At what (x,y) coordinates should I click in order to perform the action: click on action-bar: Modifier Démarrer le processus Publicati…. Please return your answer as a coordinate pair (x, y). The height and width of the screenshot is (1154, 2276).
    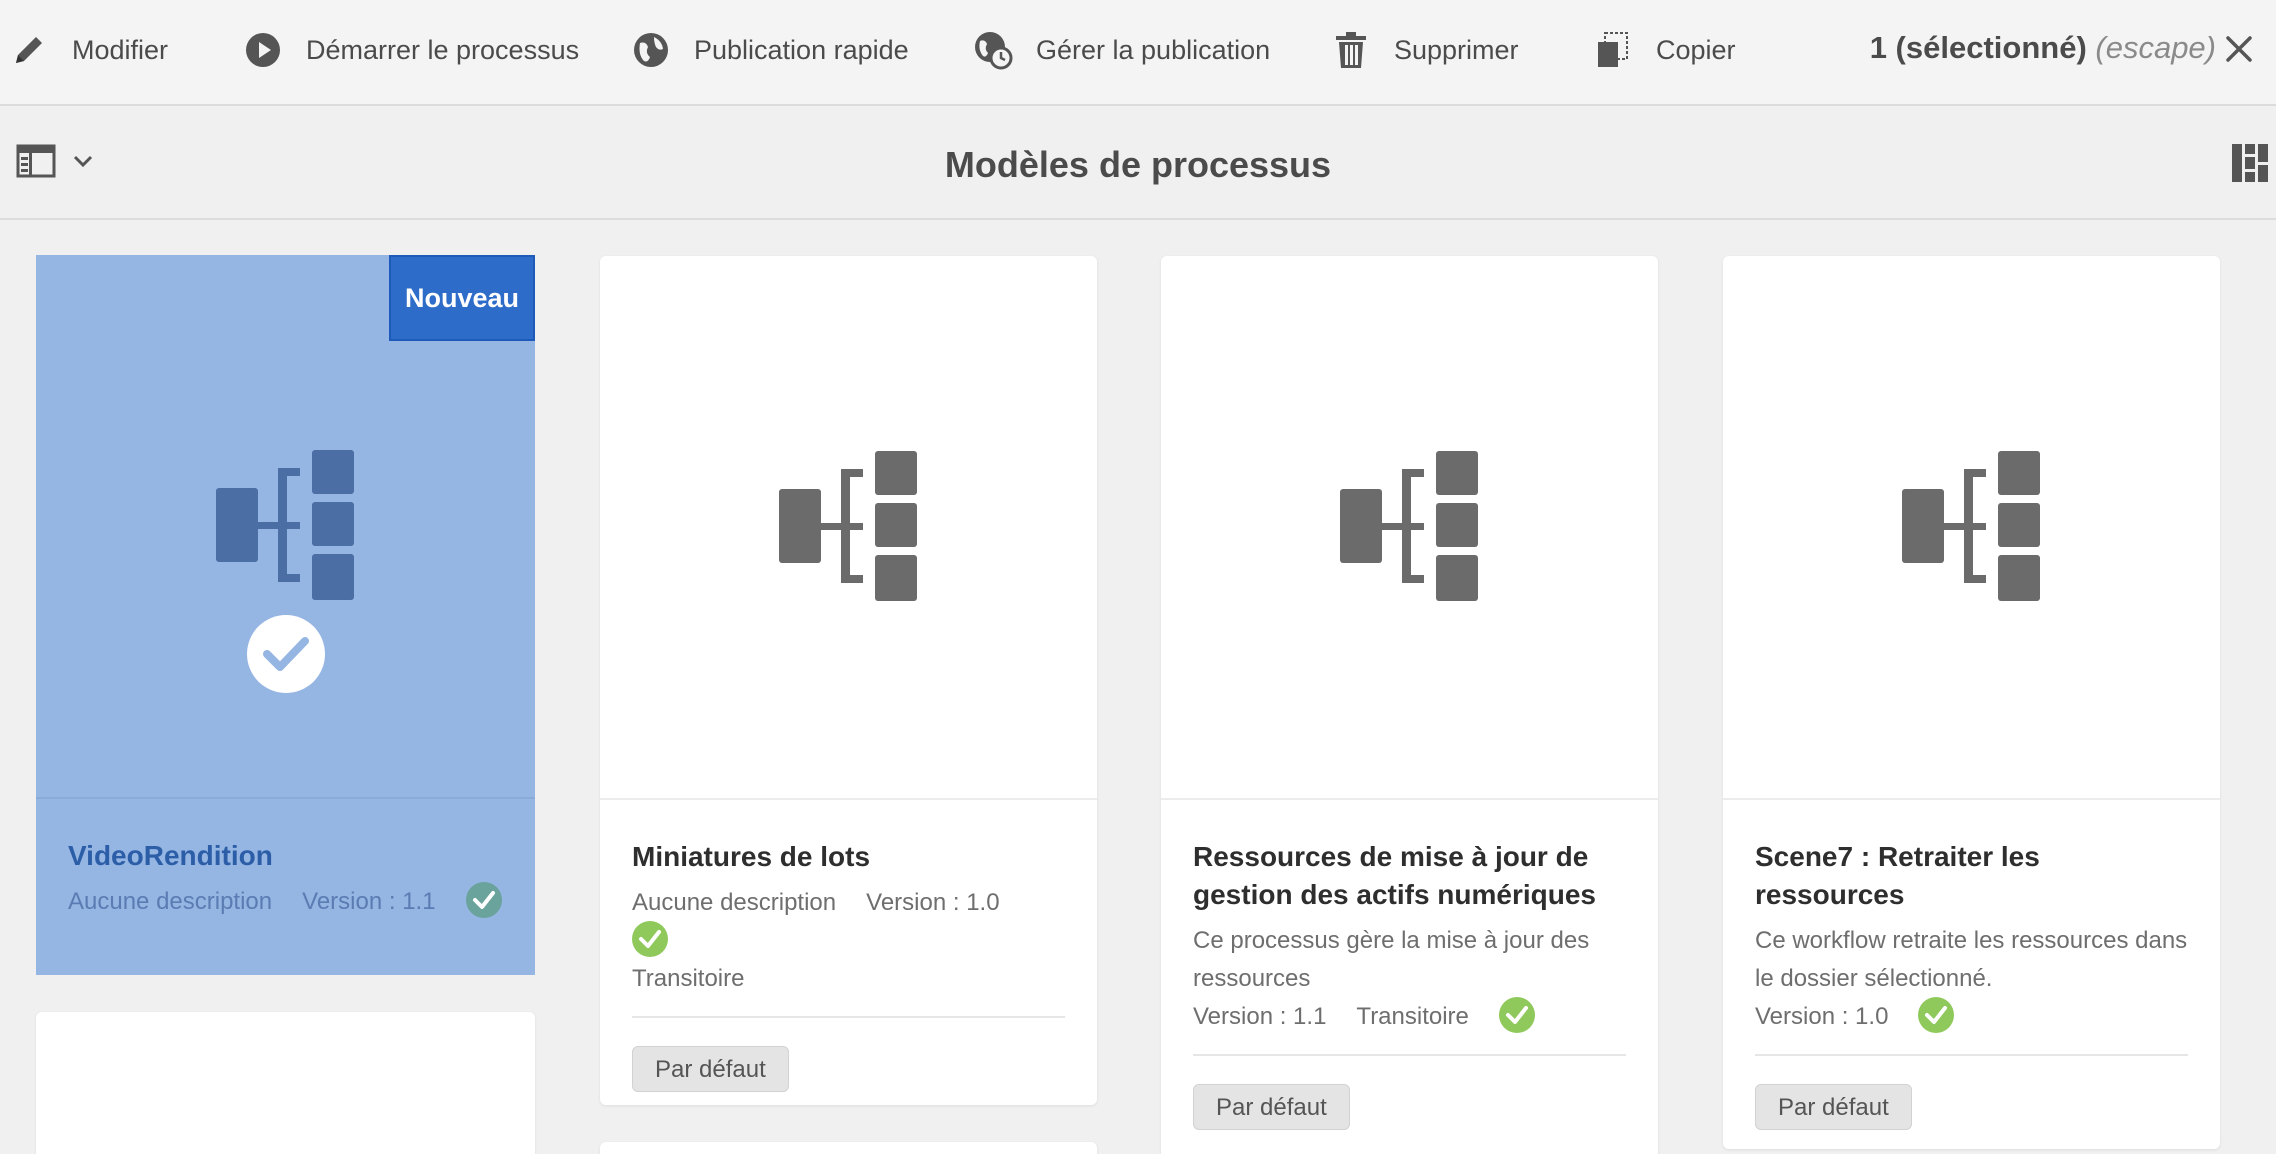
    Looking at the image, I should click on (1138, 53).